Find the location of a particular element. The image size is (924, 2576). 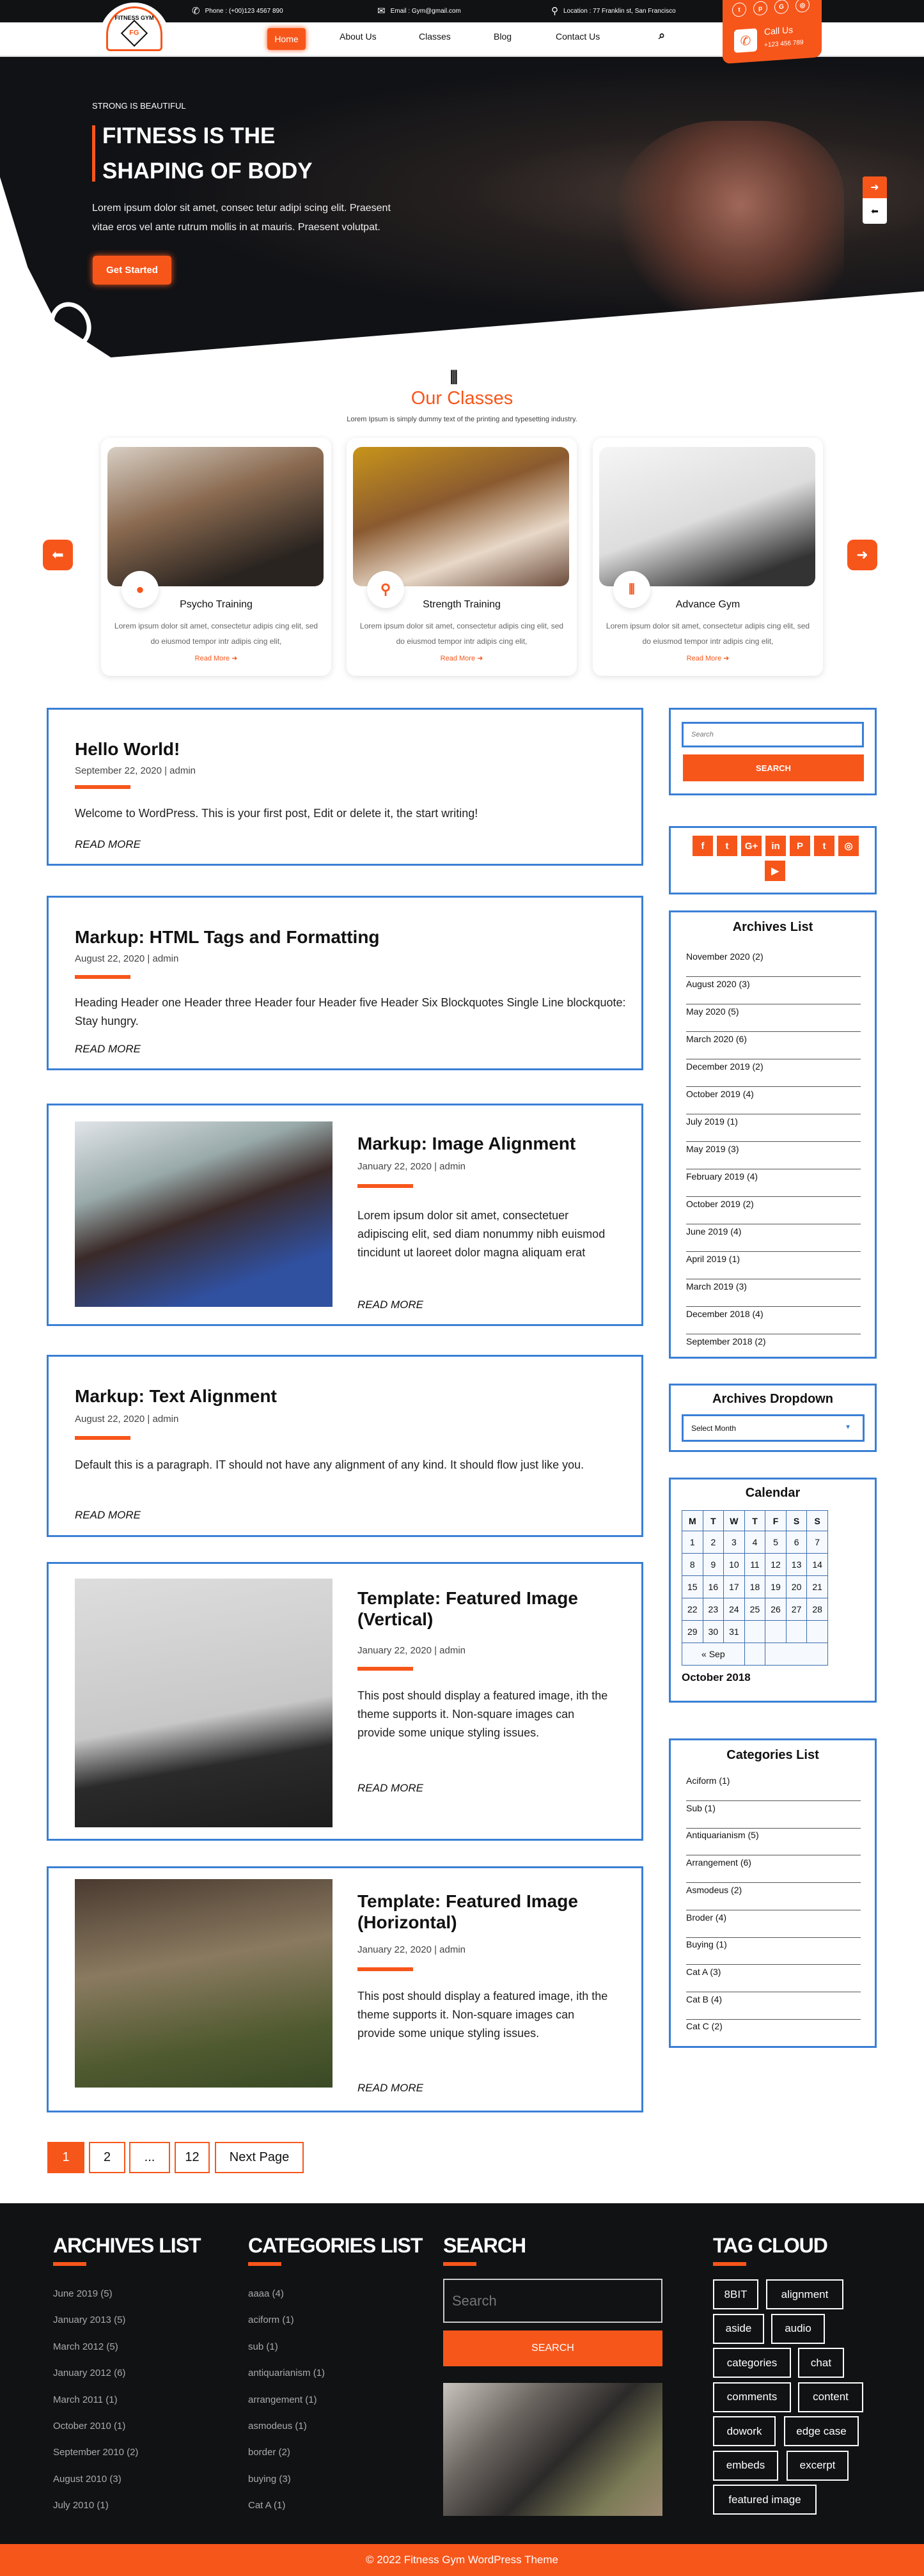

sidebar-search-input is located at coordinates (773, 734).